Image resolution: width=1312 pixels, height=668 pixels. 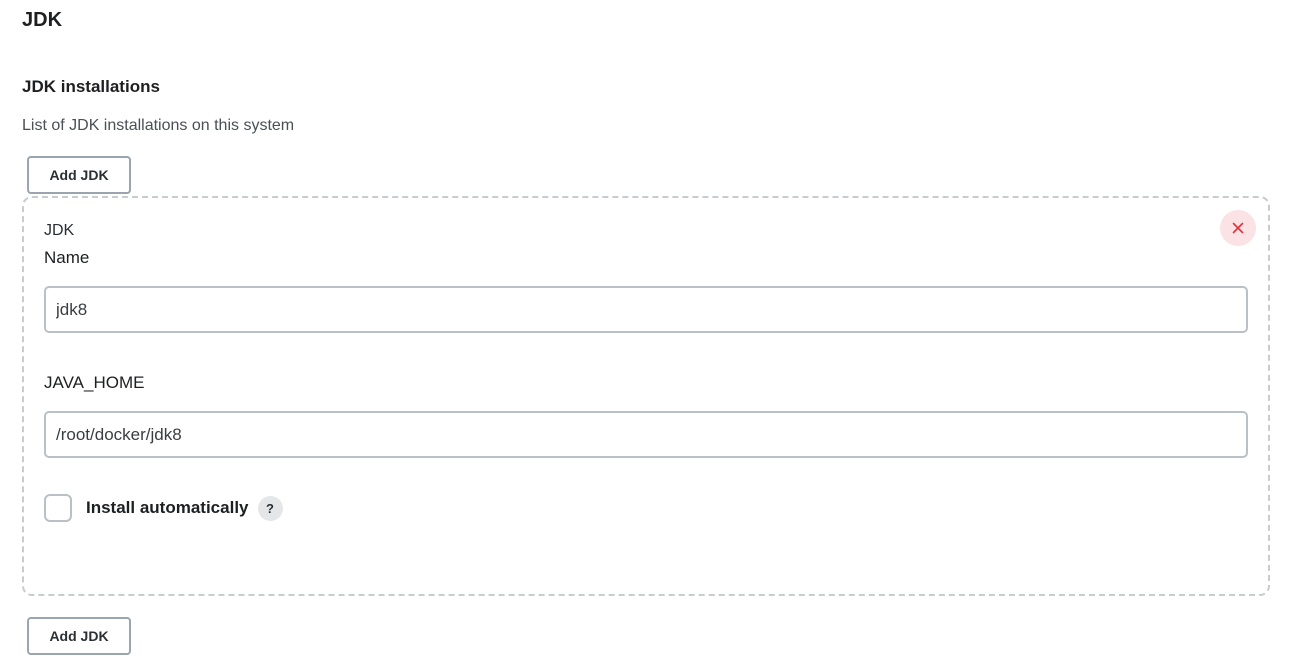 What do you see at coordinates (67, 257) in the screenshot?
I see `name-label: Name` at bounding box center [67, 257].